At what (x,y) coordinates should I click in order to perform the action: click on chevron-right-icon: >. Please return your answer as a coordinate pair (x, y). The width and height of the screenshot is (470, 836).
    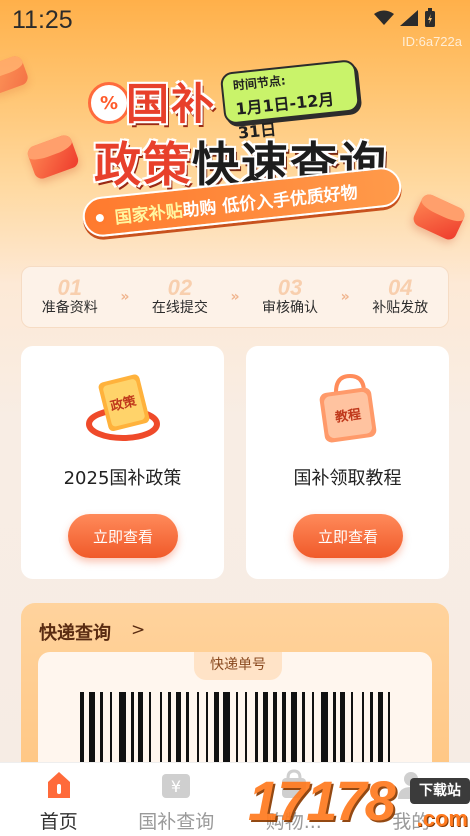
    Looking at the image, I should click on (138, 630).